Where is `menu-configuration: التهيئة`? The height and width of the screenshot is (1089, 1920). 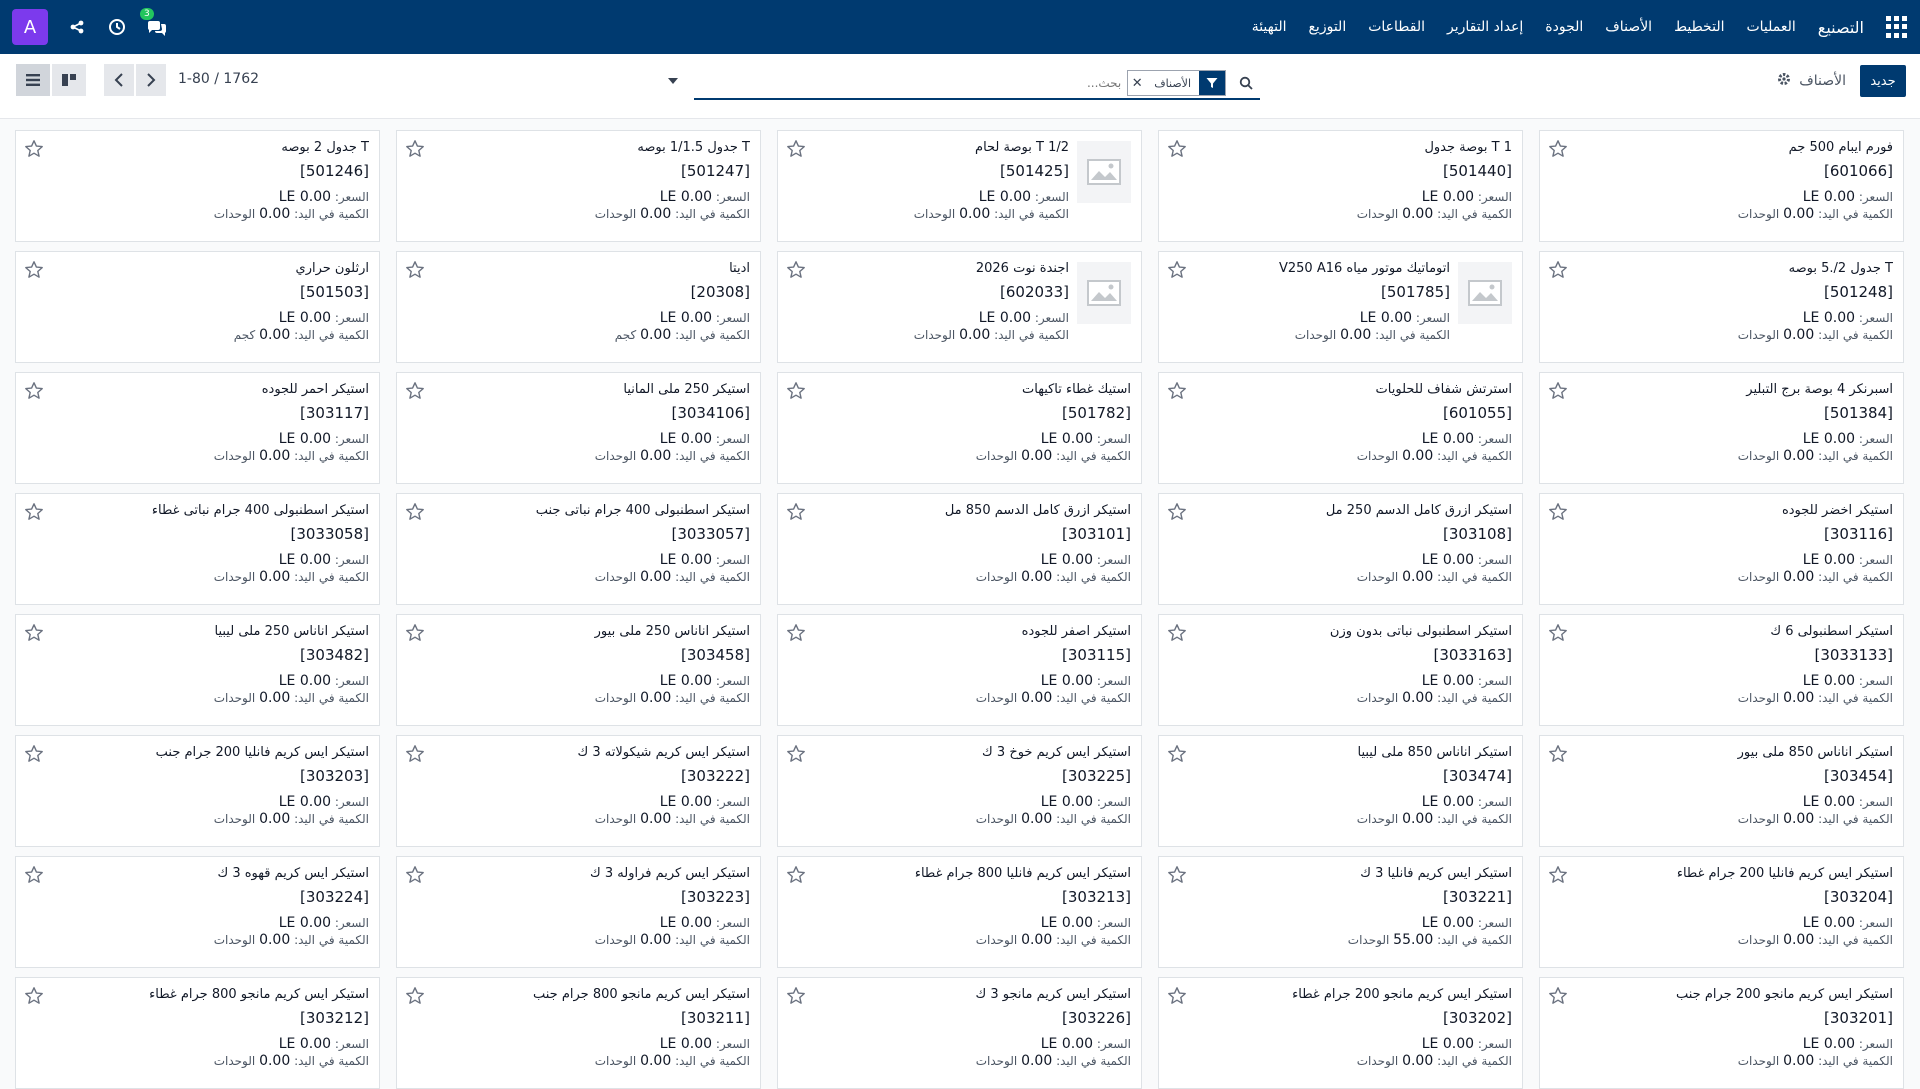
menu-configuration: التهيئة is located at coordinates (1269, 27).